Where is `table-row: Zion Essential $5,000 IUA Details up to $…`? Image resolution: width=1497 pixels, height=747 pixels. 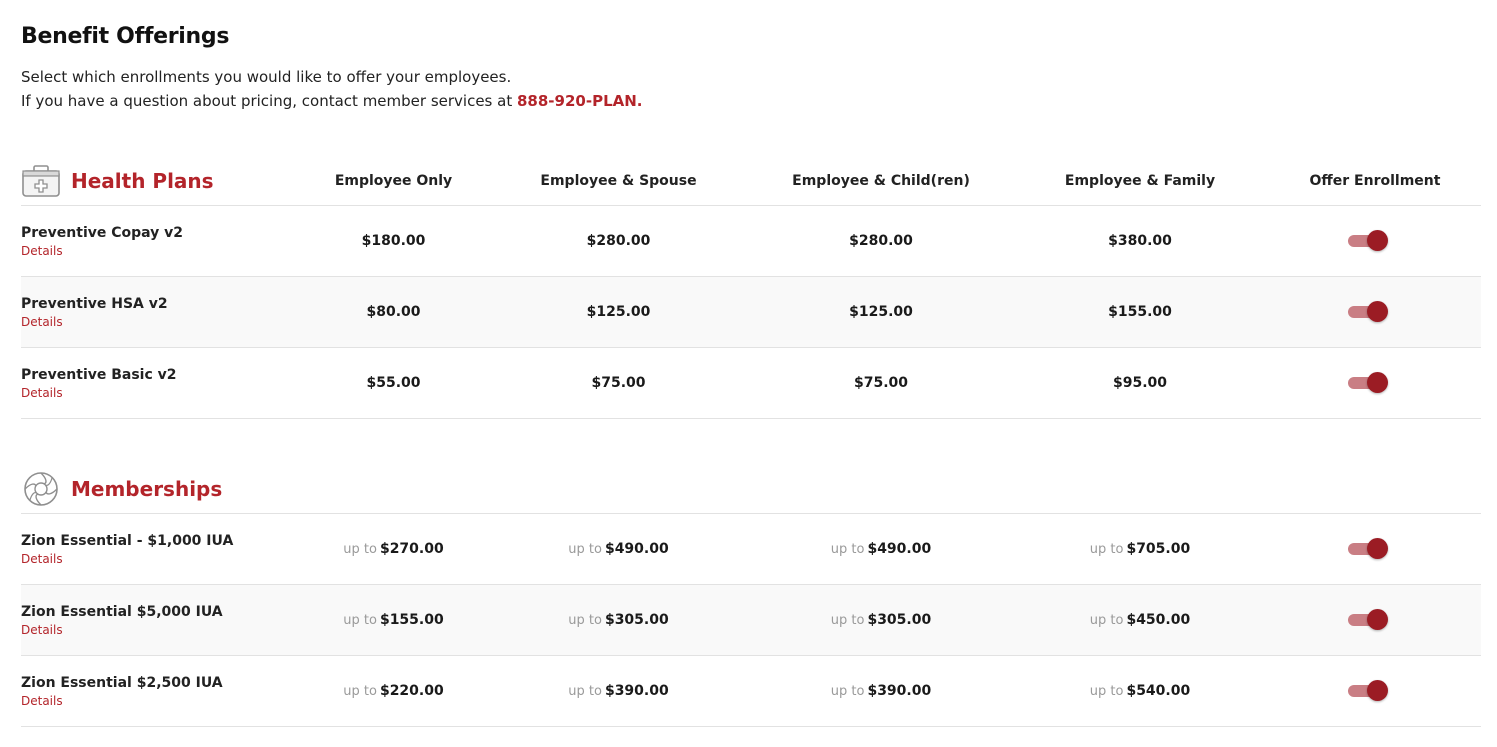 table-row: Zion Essential $5,000 IUA Details up to $… is located at coordinates (751, 620).